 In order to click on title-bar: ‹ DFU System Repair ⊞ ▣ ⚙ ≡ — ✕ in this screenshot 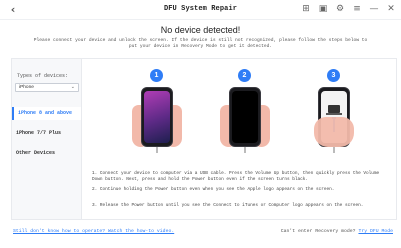, I will do `click(200, 10)`.